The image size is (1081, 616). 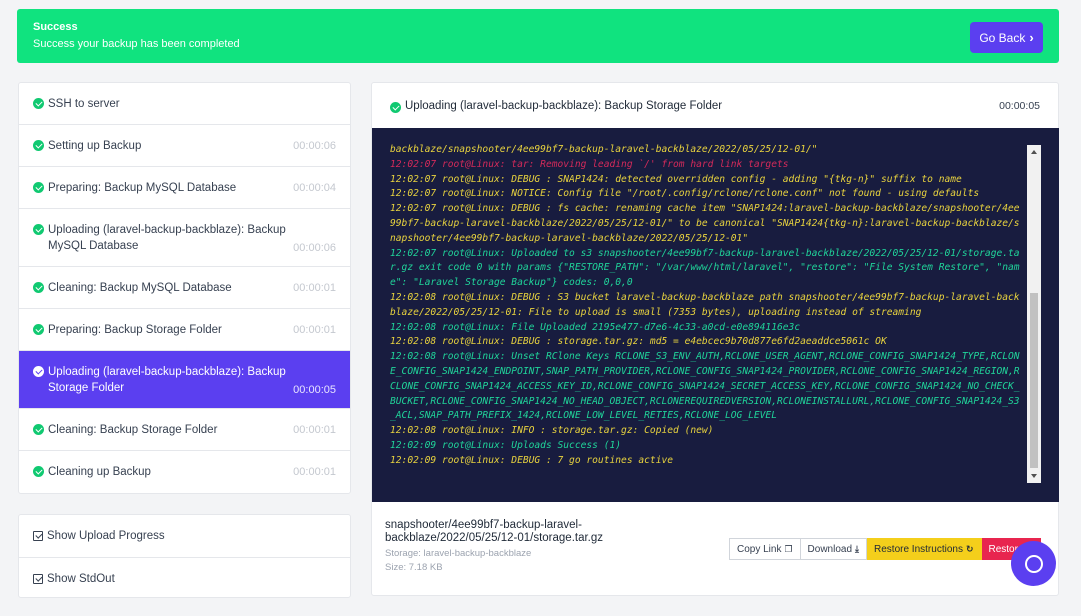 I want to click on step-item: Cleaning: Backup Storage Folder 00:00:01, so click(x=184, y=430).